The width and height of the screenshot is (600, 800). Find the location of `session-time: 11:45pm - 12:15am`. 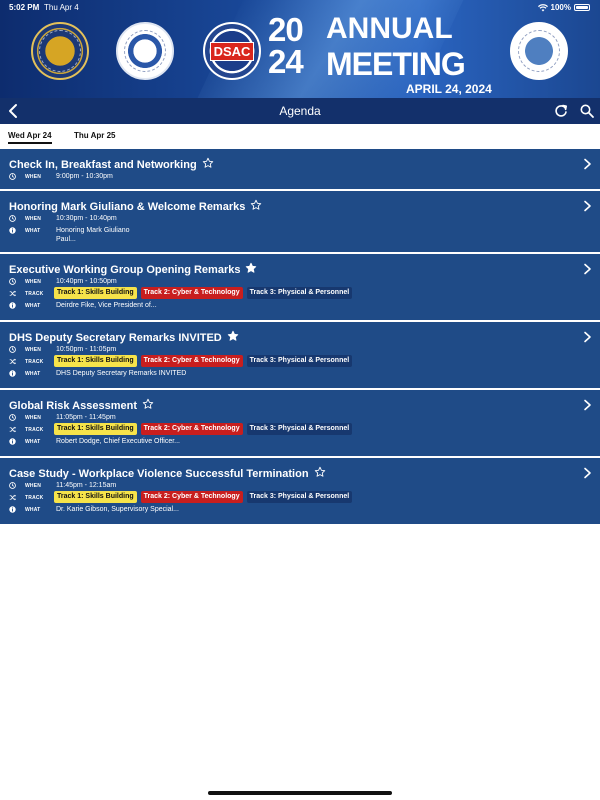

session-time: 11:45pm - 12:15am is located at coordinates (86, 485).